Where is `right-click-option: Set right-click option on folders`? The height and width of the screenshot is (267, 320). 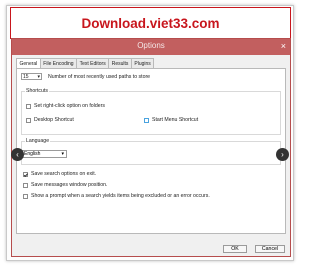 right-click-option: Set right-click option on folders is located at coordinates (65, 106).